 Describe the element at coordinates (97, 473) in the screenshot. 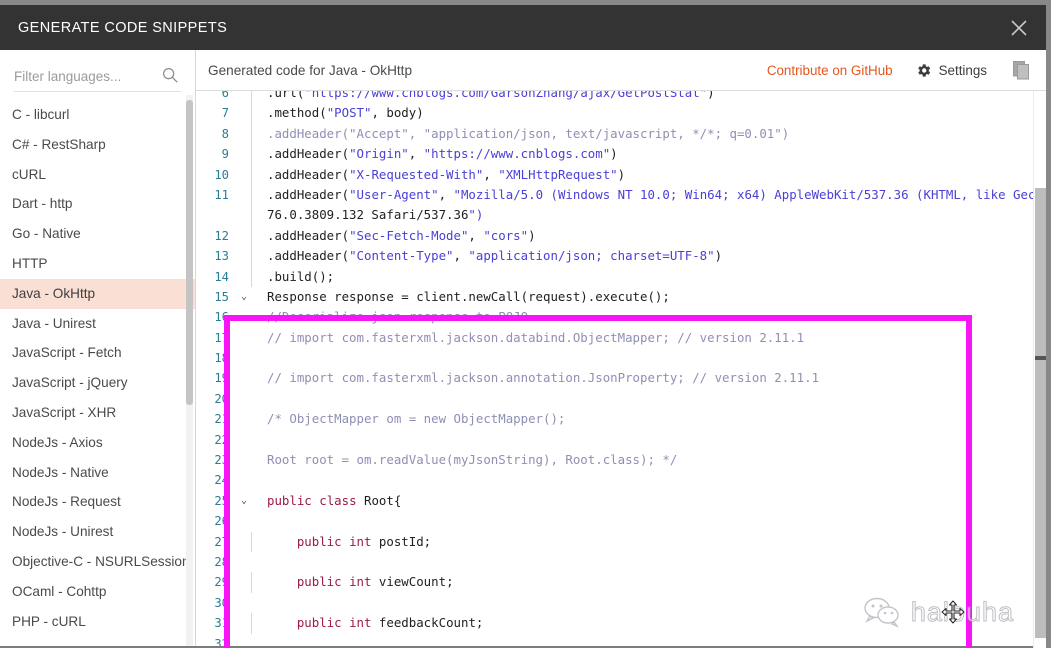

I see `language-item: NodeJs - Native` at that location.